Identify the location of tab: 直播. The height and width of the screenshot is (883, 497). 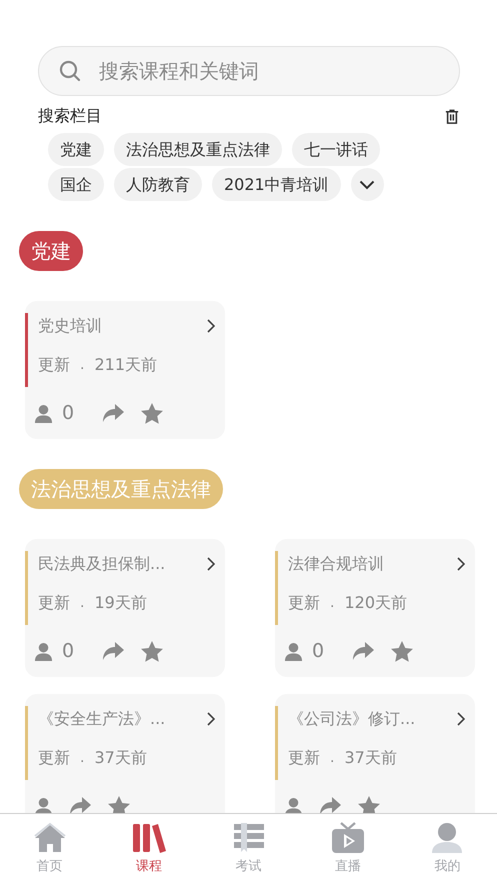
(348, 848).